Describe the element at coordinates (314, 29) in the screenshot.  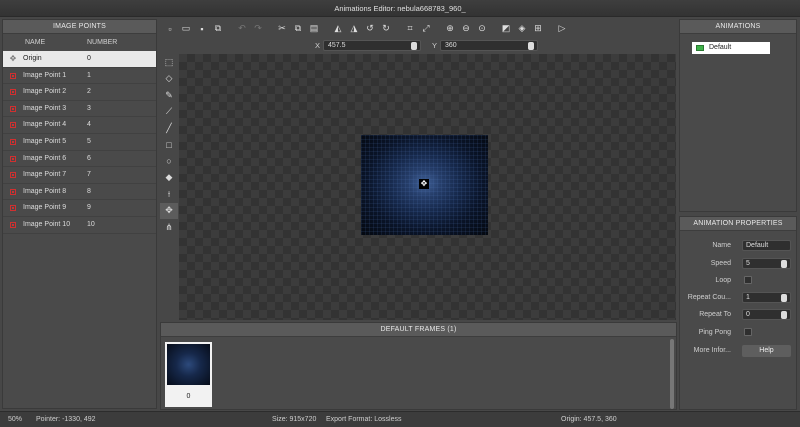
I see `paste-icon: ▤` at that location.